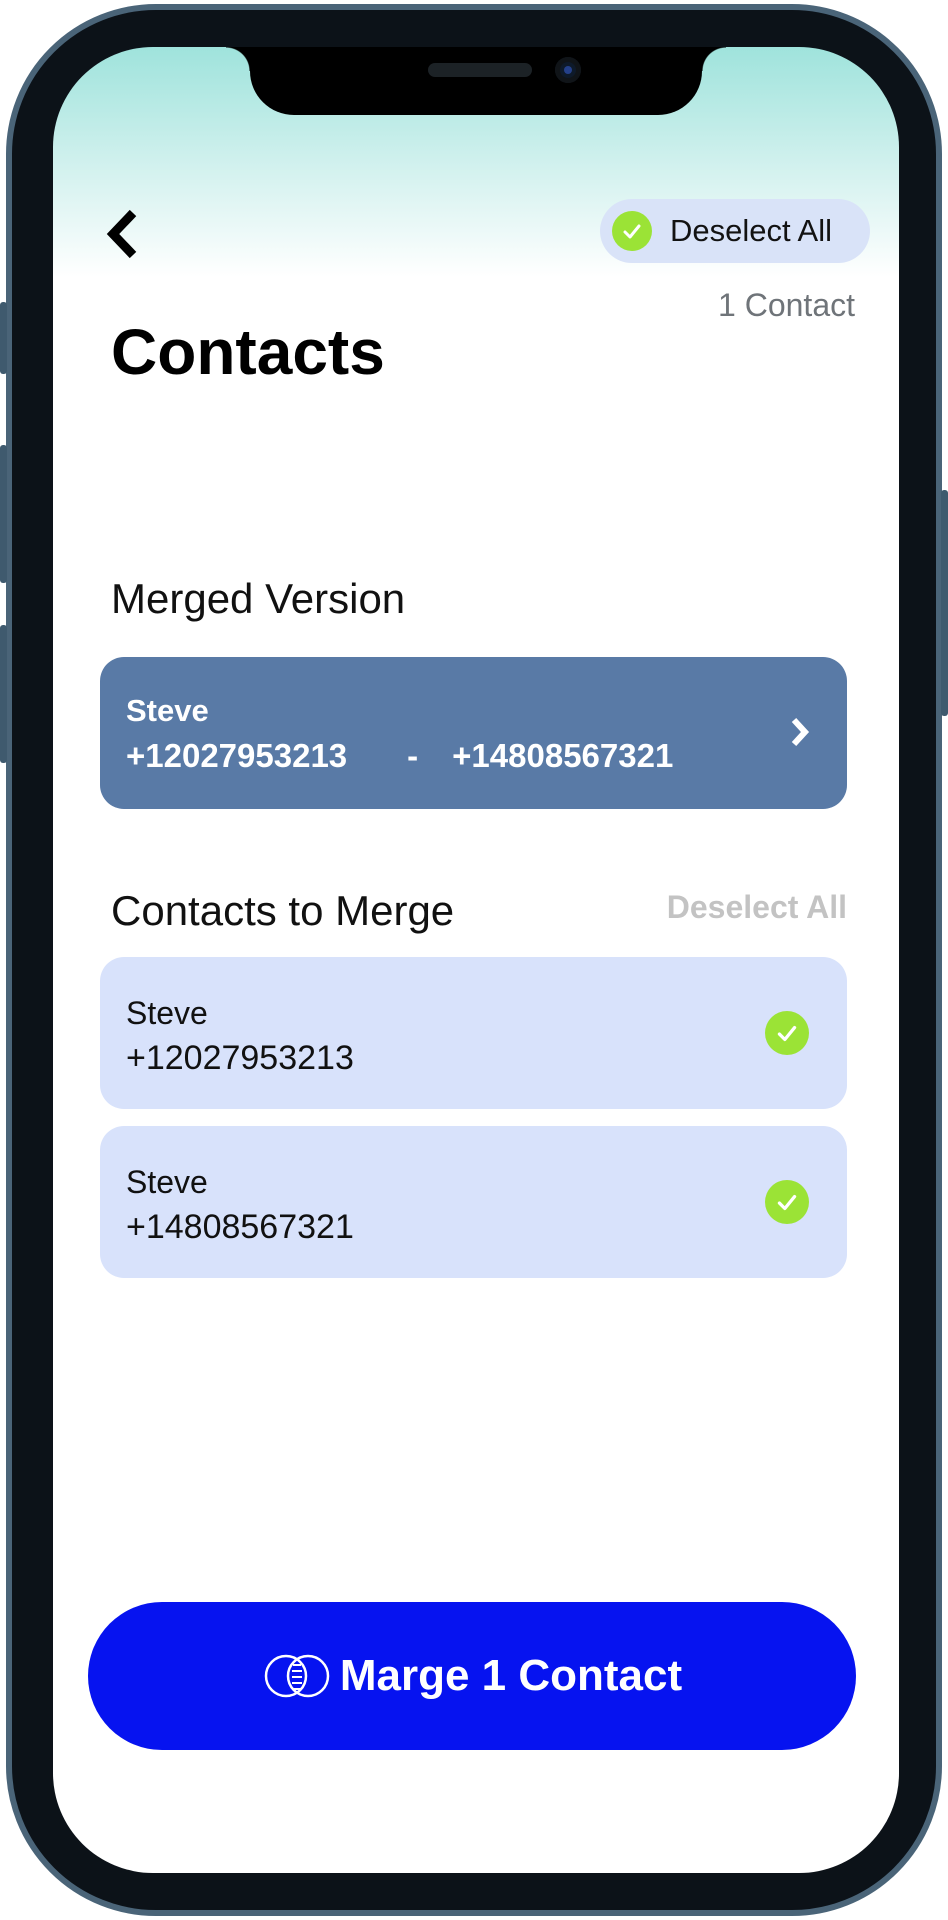 Image resolution: width=948 pixels, height=1920 pixels. I want to click on deselect-all-pill-button: Deselect All, so click(735, 231).